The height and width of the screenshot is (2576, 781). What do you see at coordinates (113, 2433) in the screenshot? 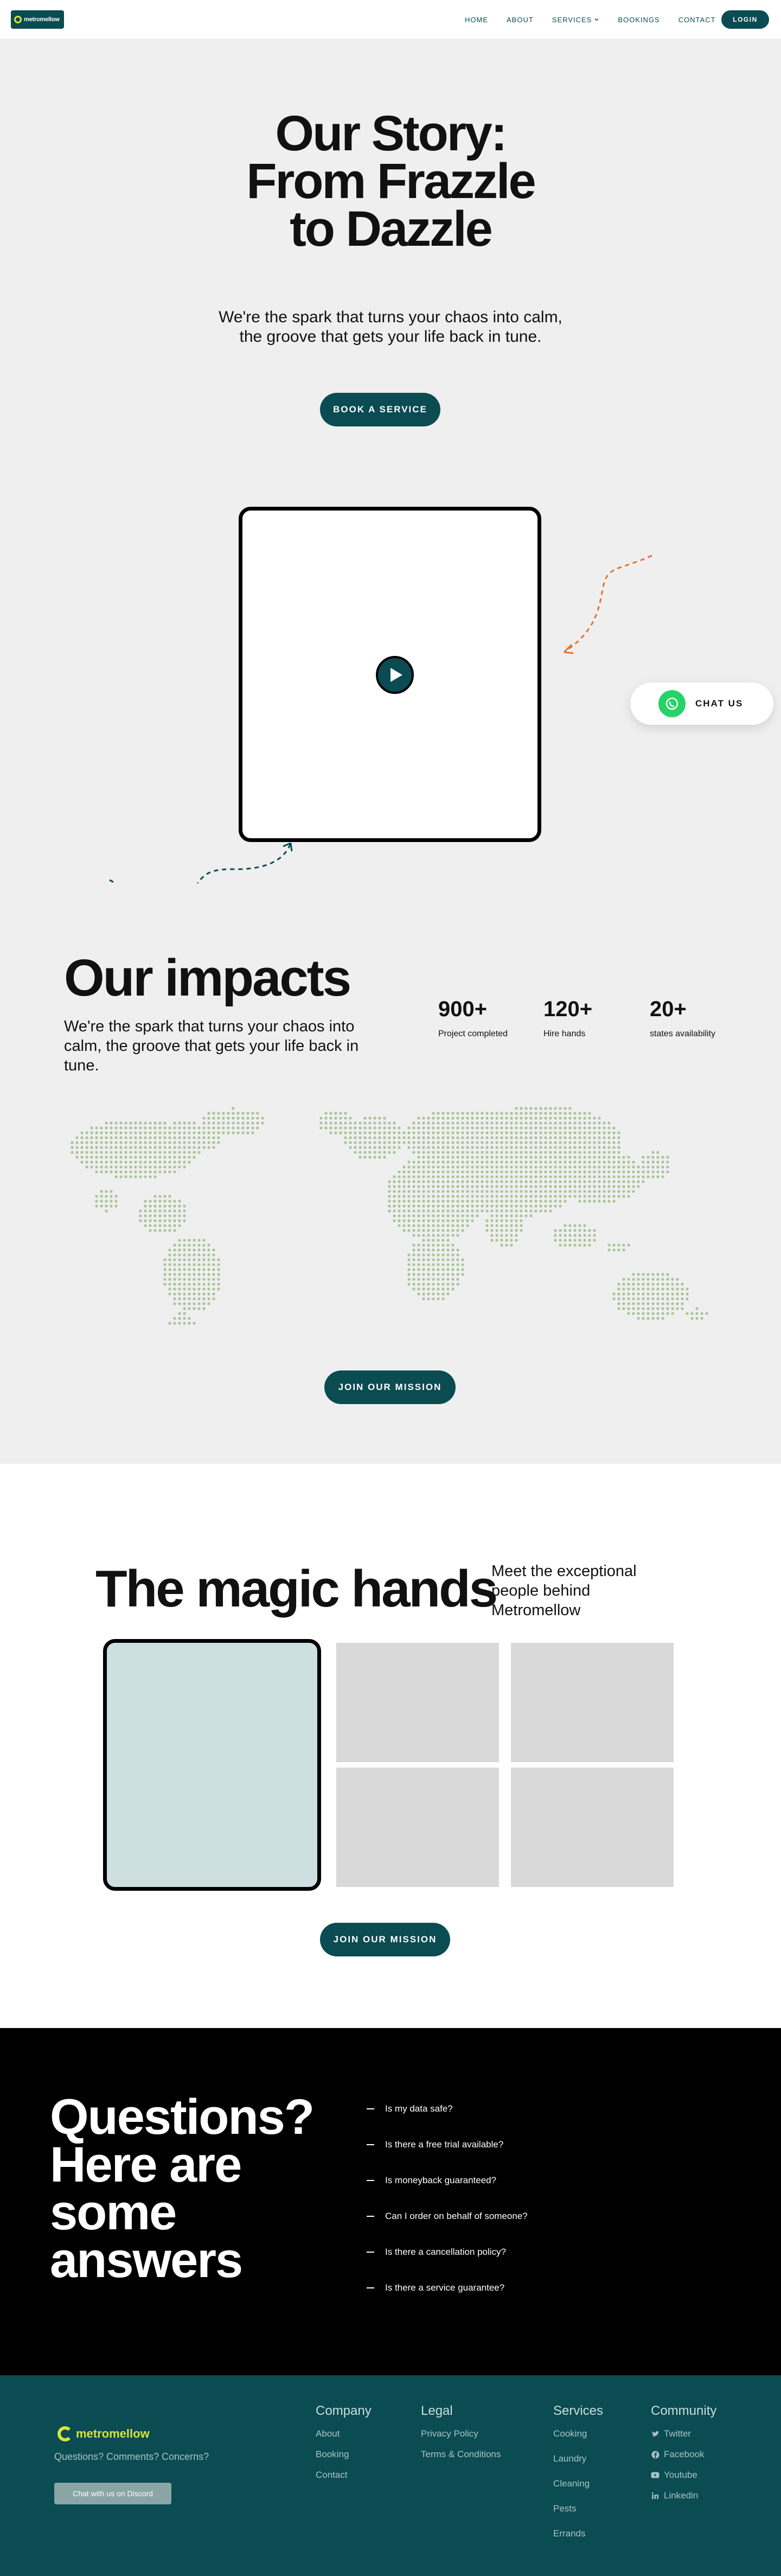
I see `footer-logo-text: metromellow` at bounding box center [113, 2433].